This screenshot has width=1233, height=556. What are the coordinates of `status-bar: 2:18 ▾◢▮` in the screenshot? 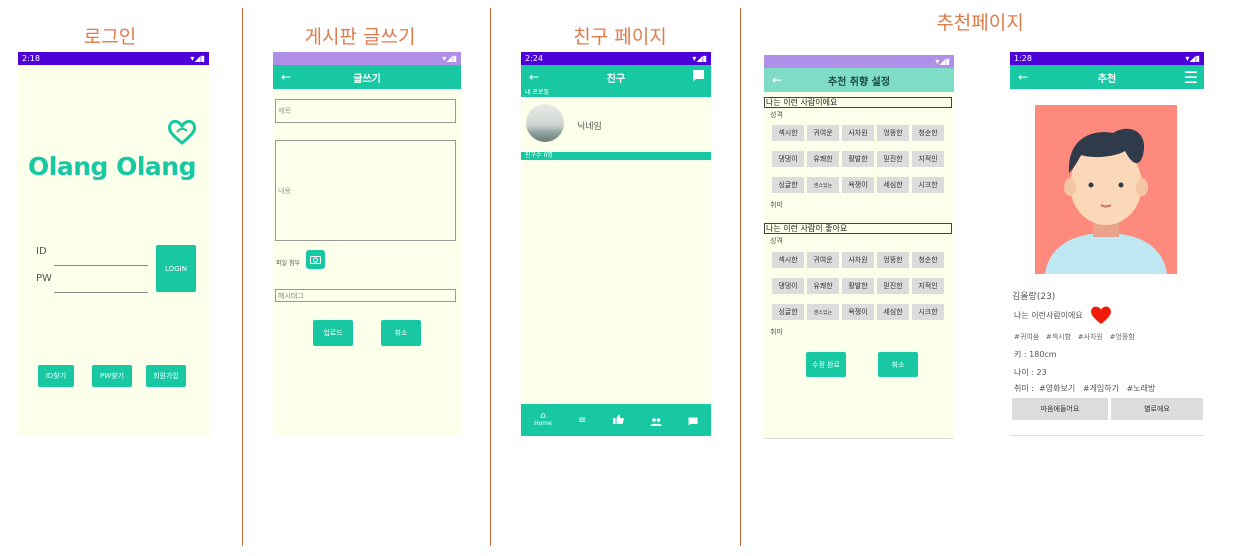 It's located at (113, 58).